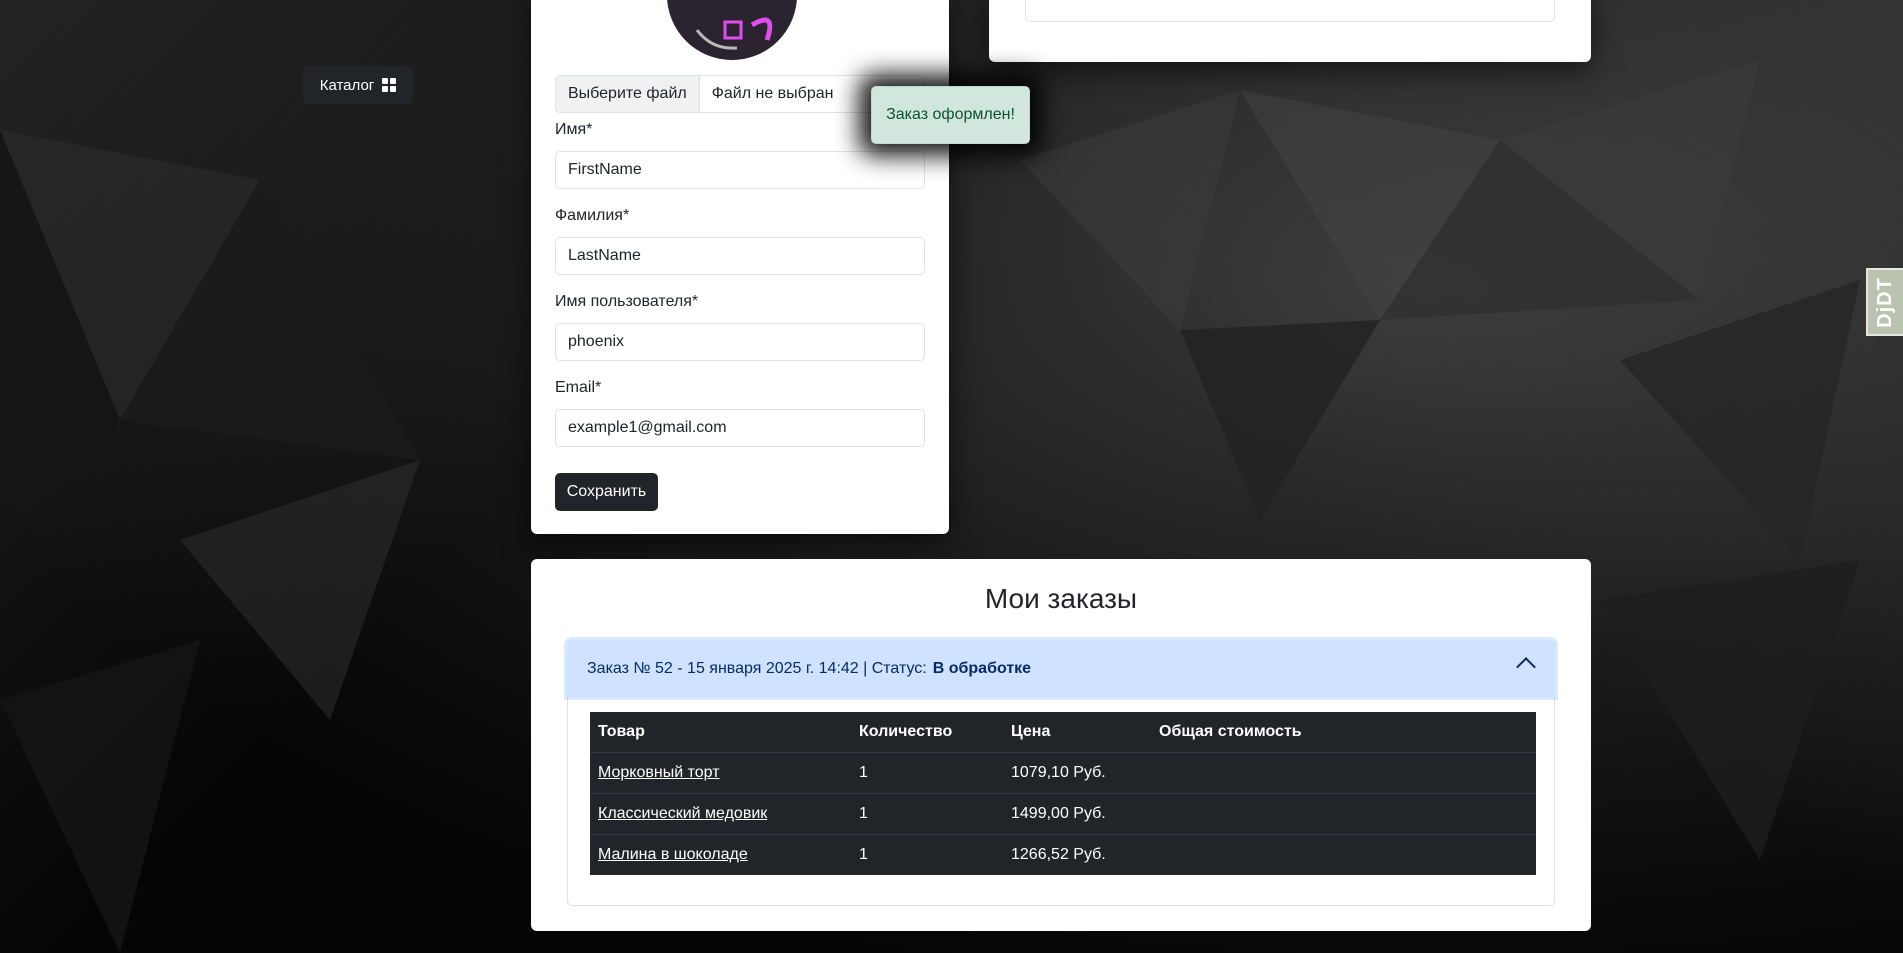 The height and width of the screenshot is (953, 1903). Describe the element at coordinates (673, 854) in the screenshot. I see `product-link: Малина в шоколаде` at that location.